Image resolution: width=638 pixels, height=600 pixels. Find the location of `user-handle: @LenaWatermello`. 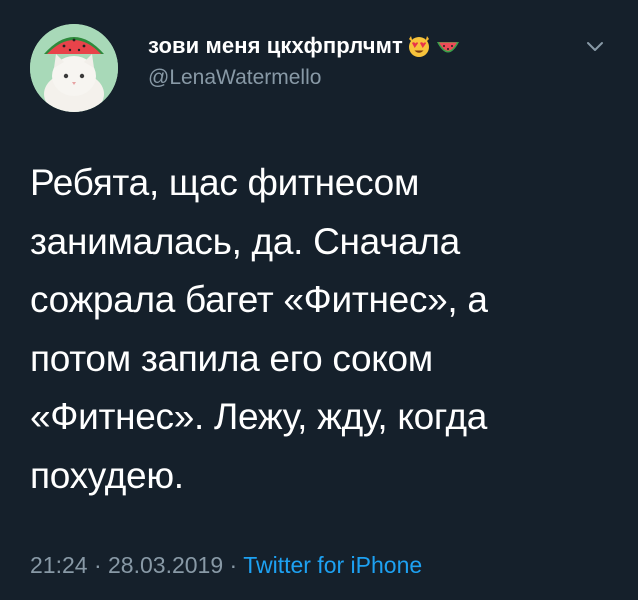

user-handle: @LenaWatermello is located at coordinates (234, 78).